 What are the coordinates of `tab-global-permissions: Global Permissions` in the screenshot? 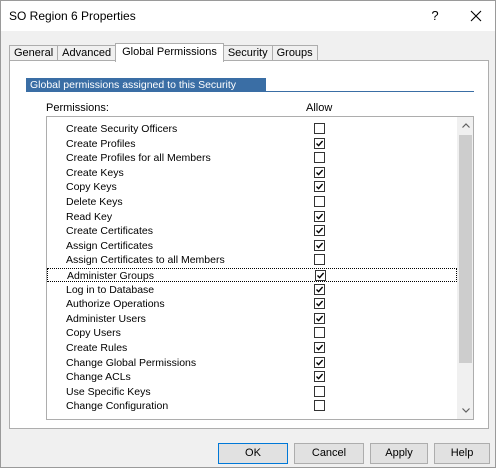 It's located at (169, 52).